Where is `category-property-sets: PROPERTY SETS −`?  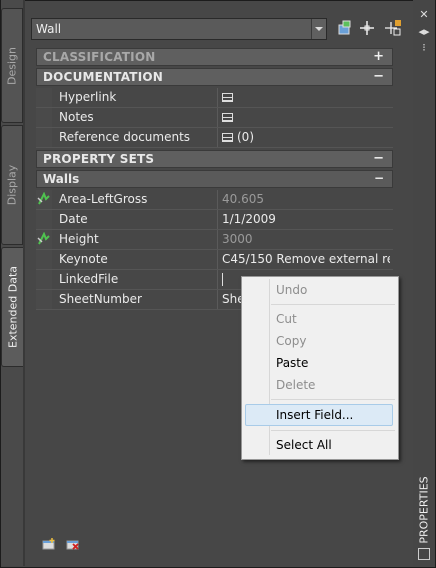
category-property-sets: PROPERTY SETS − is located at coordinates (214, 159).